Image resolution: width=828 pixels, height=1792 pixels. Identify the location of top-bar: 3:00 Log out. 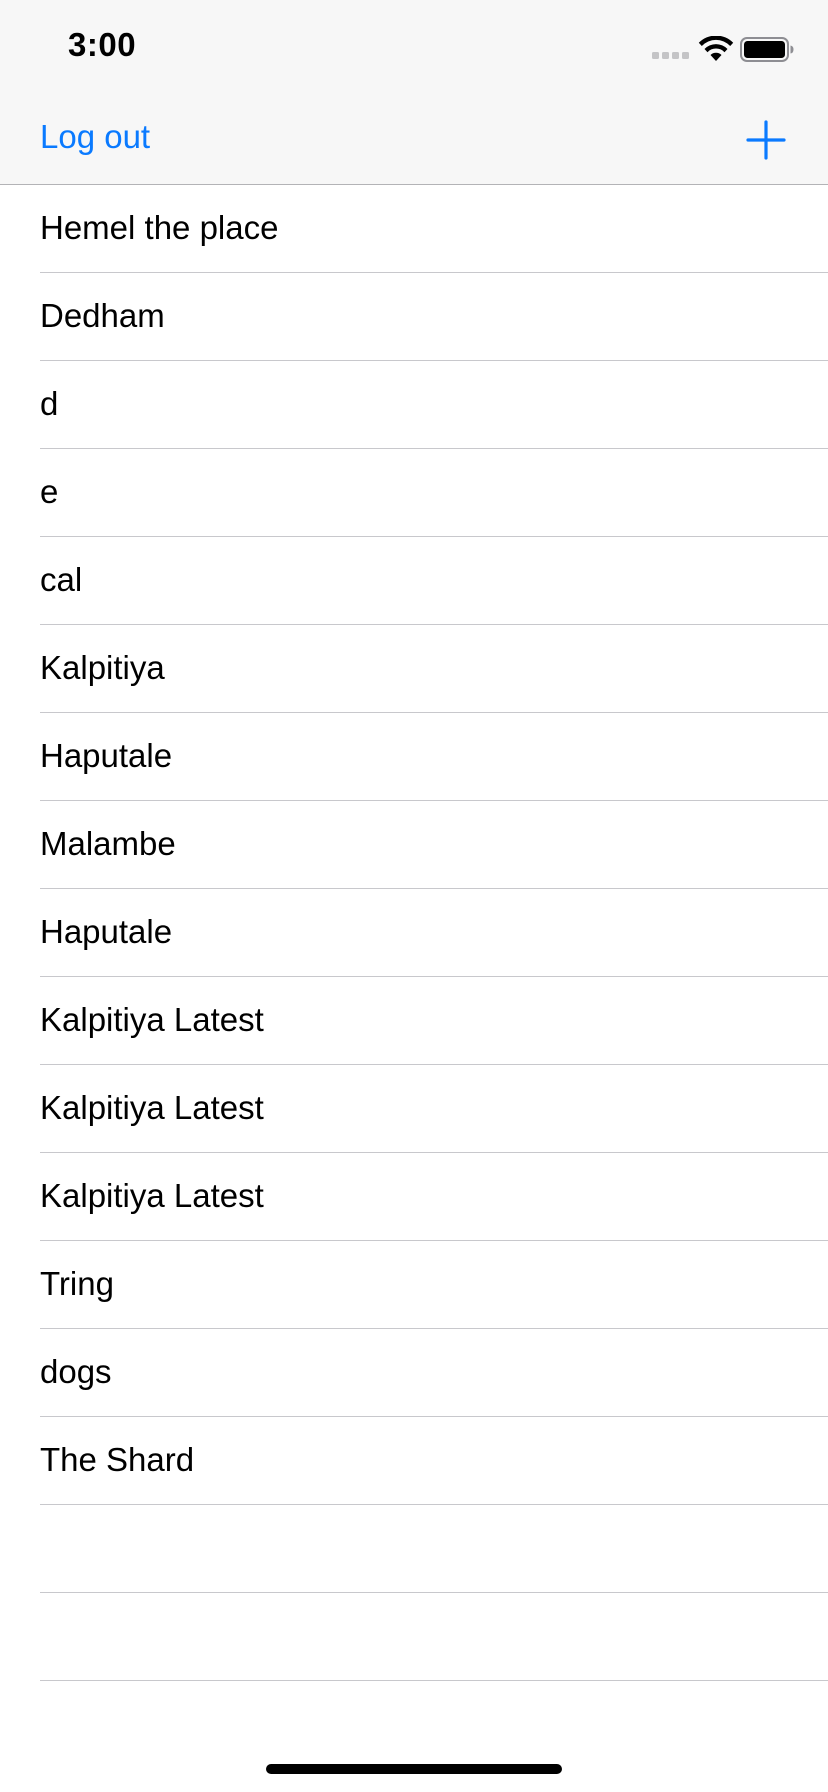
(414, 92).